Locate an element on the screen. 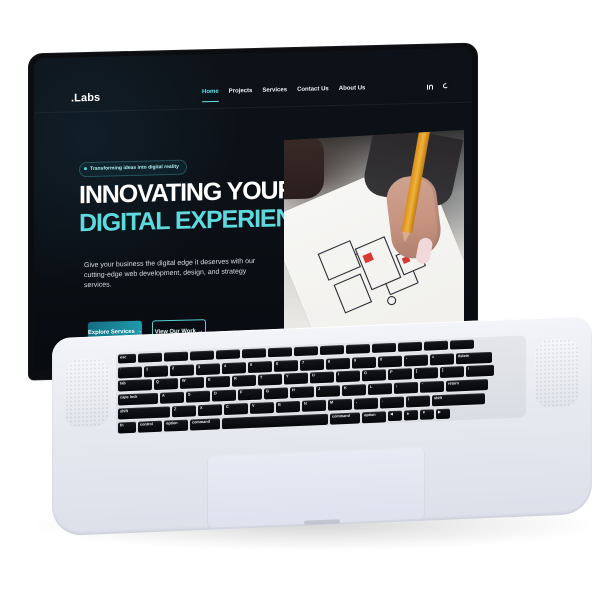 The image size is (600, 600). keyboard-key-row-2-10: 9 is located at coordinates (364, 362).